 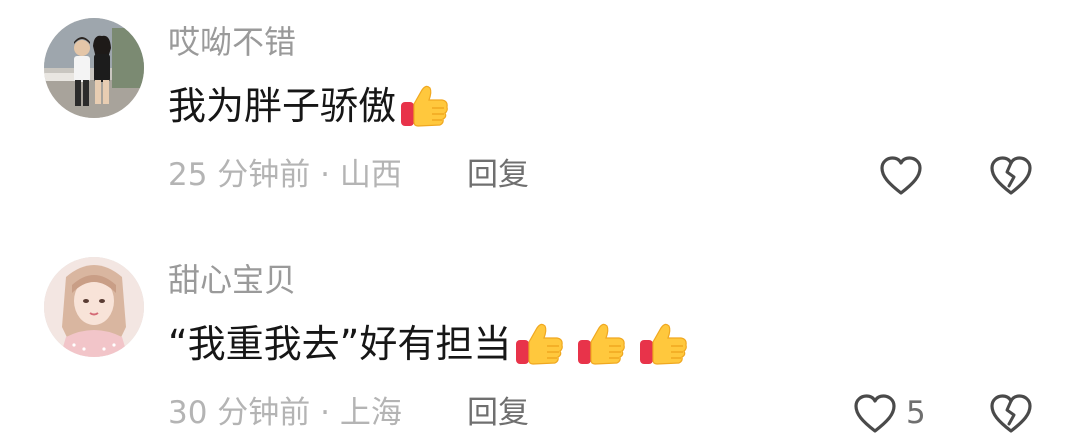 I want to click on comment-text: “我重我去”好有担当, so click(x=340, y=344).